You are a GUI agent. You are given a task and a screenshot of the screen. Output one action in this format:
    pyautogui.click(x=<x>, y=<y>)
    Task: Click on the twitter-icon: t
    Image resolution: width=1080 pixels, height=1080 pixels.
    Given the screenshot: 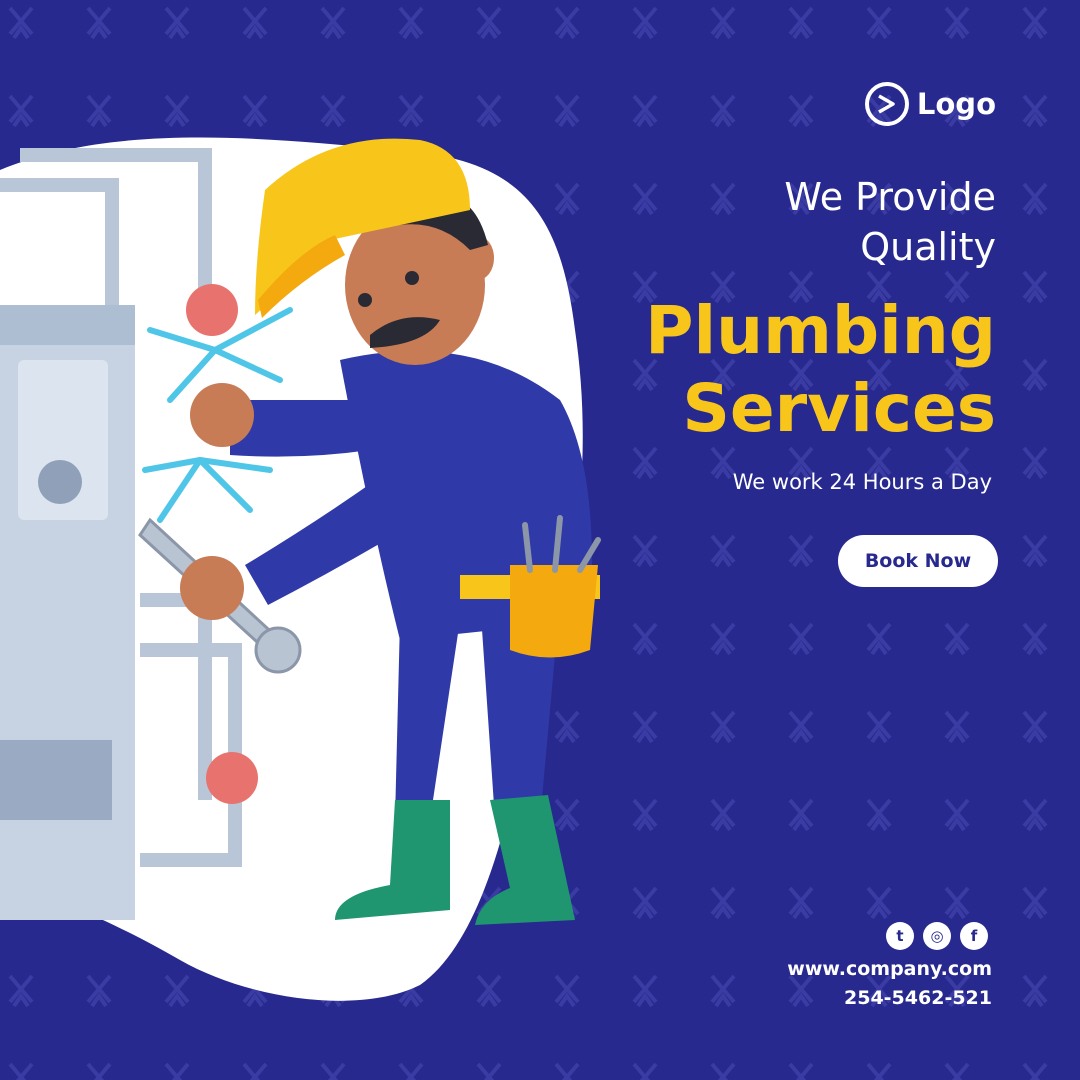 What is the action you would take?
    pyautogui.click(x=900, y=936)
    